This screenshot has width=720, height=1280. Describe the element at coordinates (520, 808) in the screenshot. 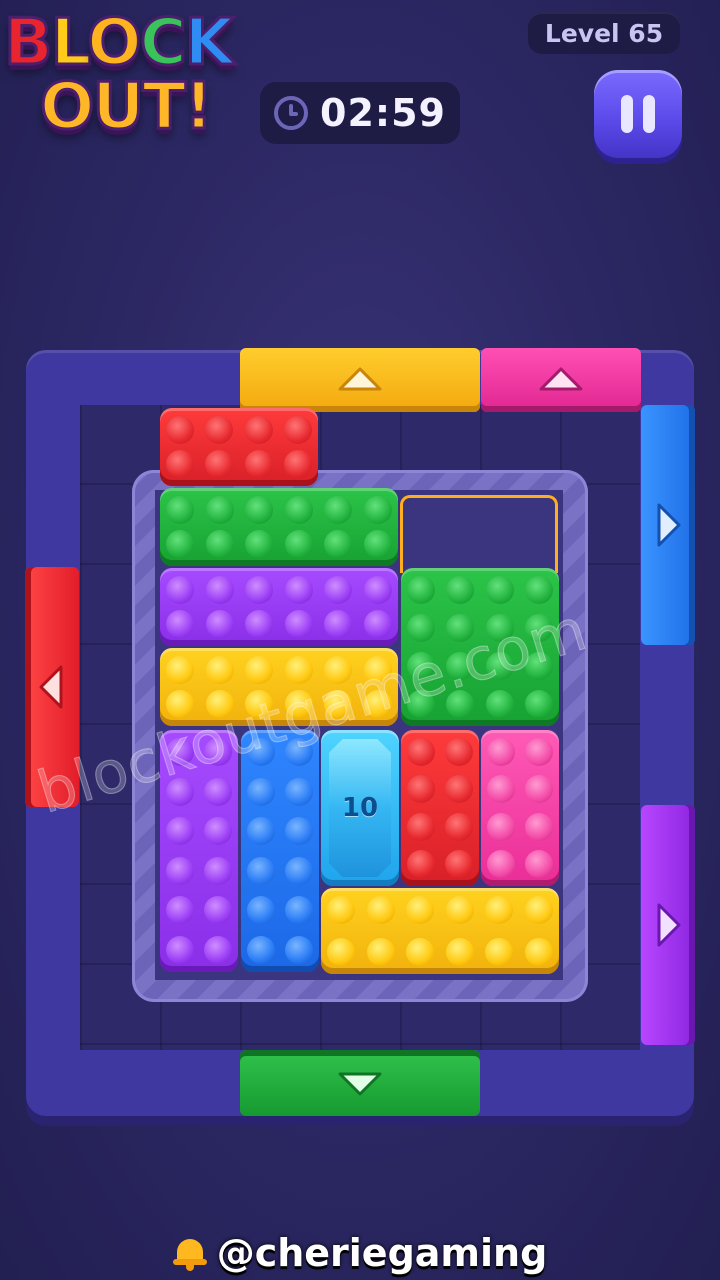

I see `pink-block` at that location.